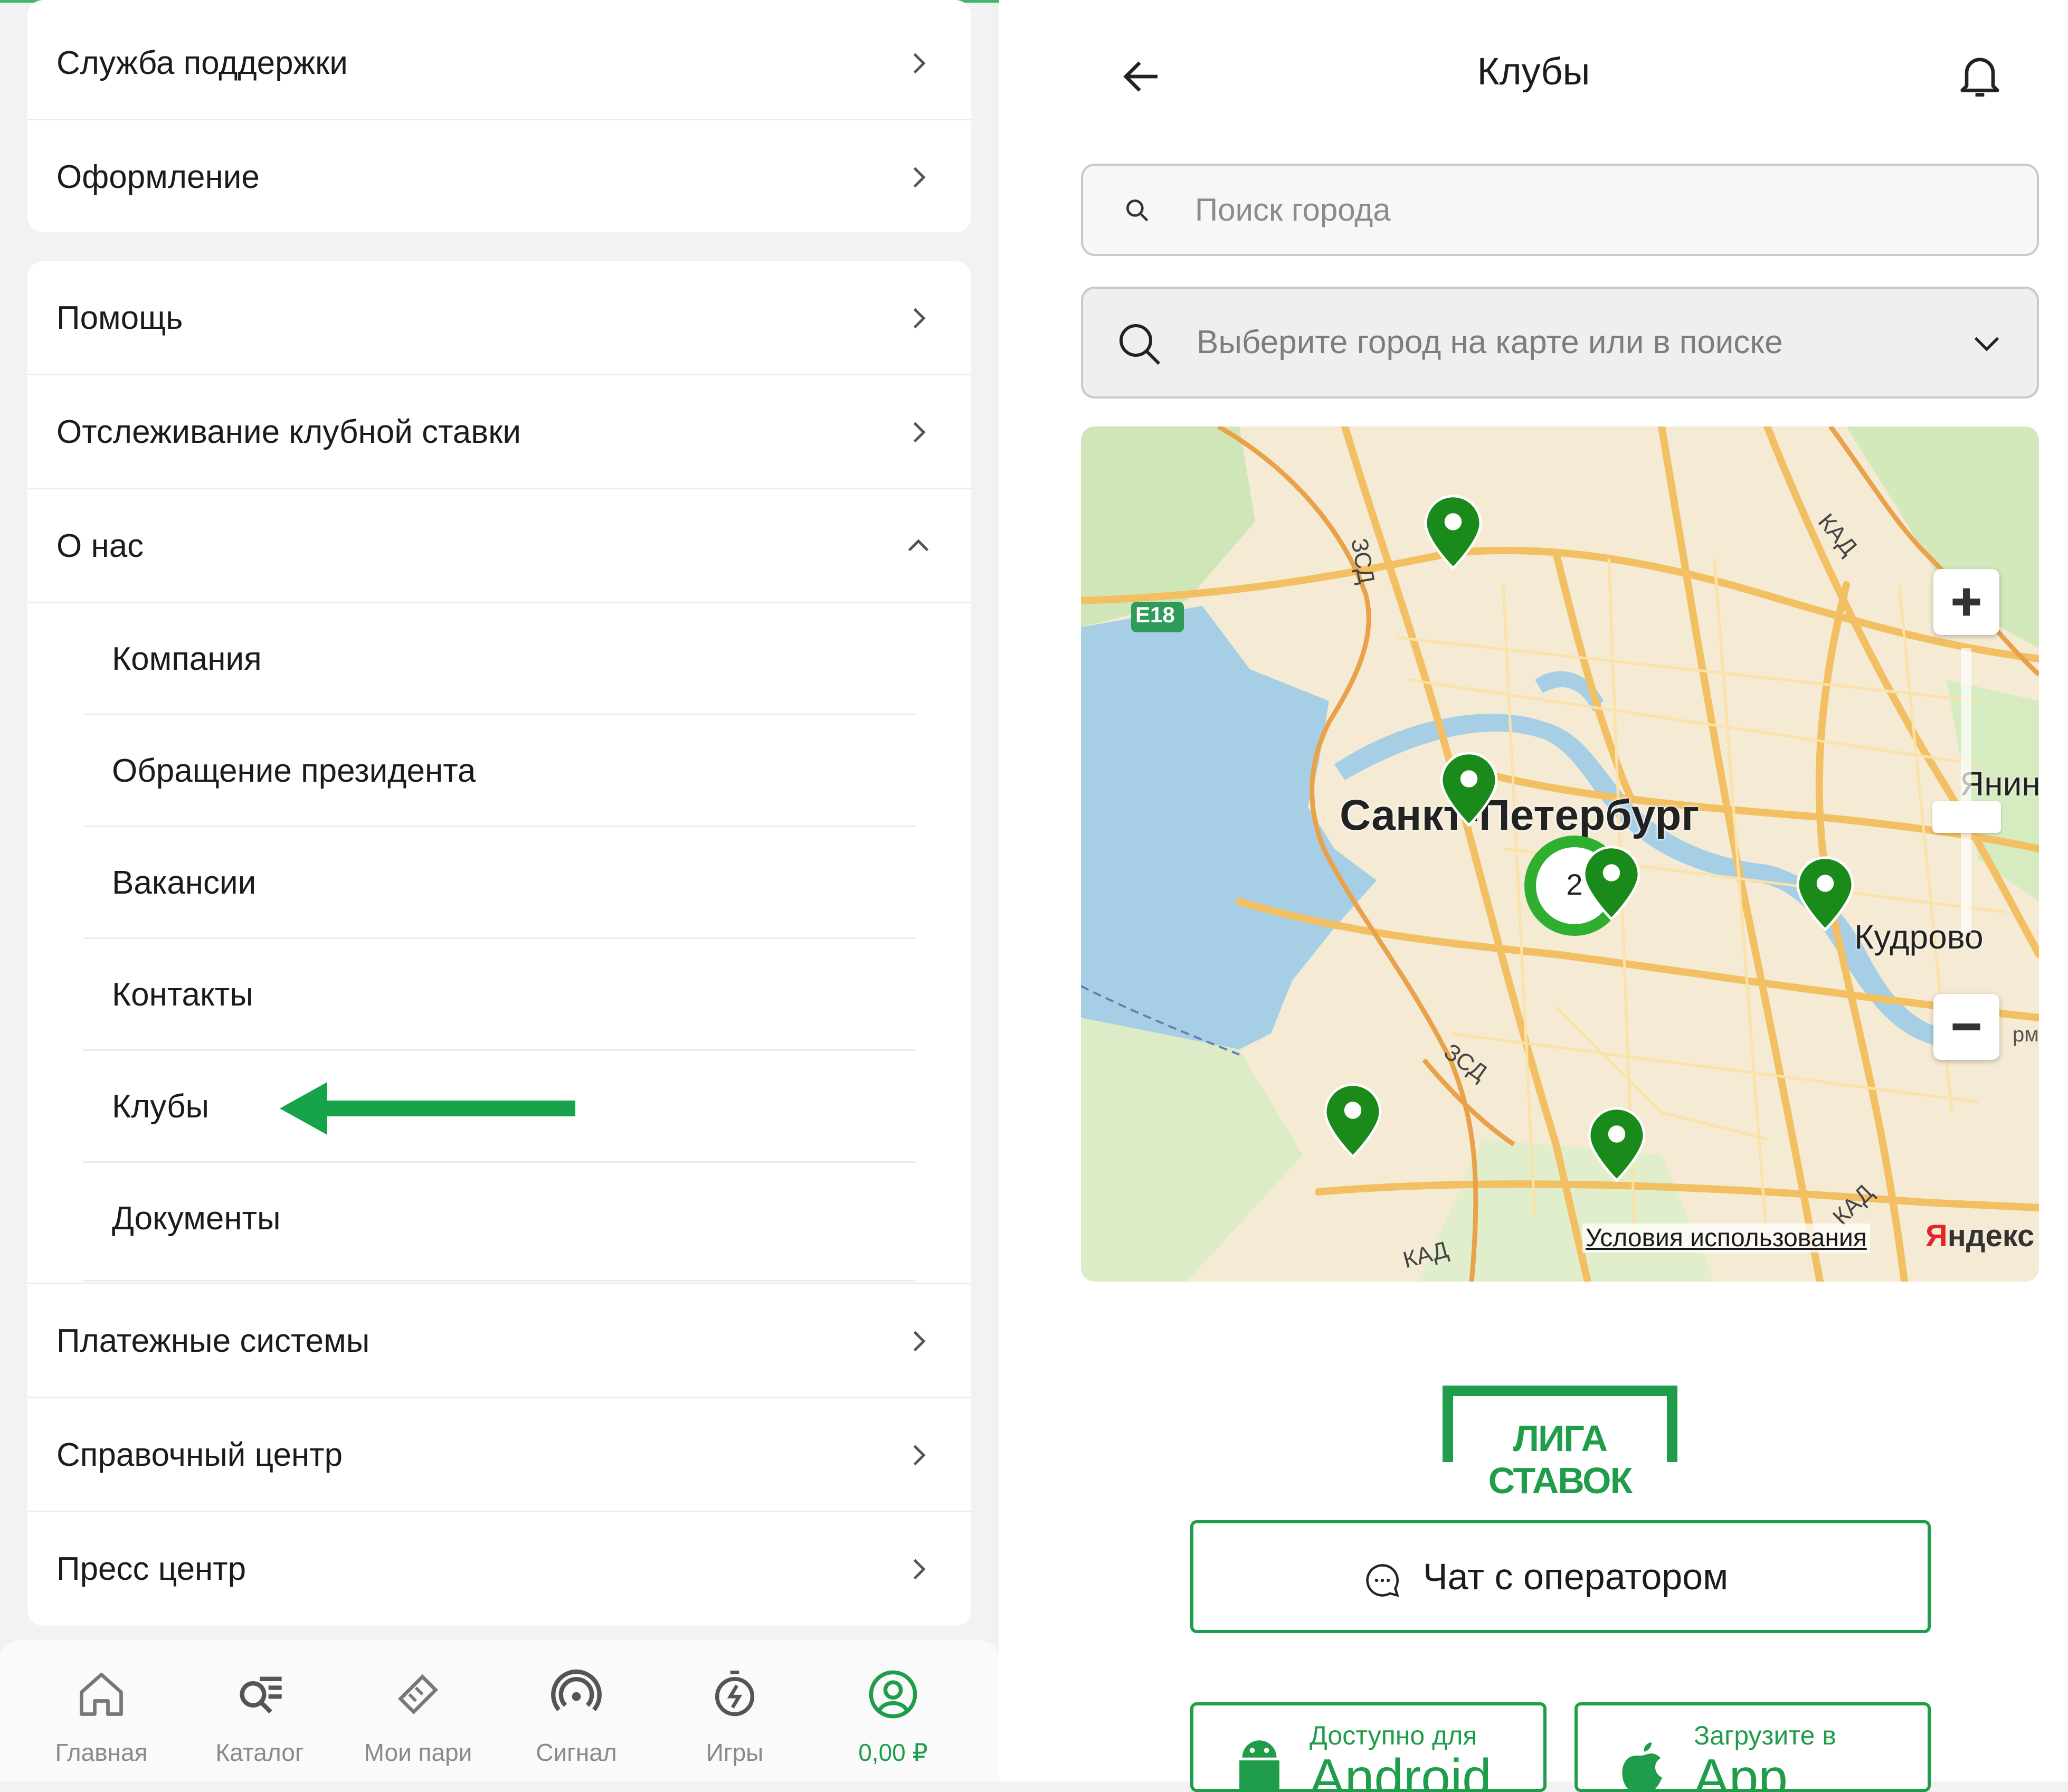  I want to click on menu-item-label: Платежные системы, so click(213, 1341).